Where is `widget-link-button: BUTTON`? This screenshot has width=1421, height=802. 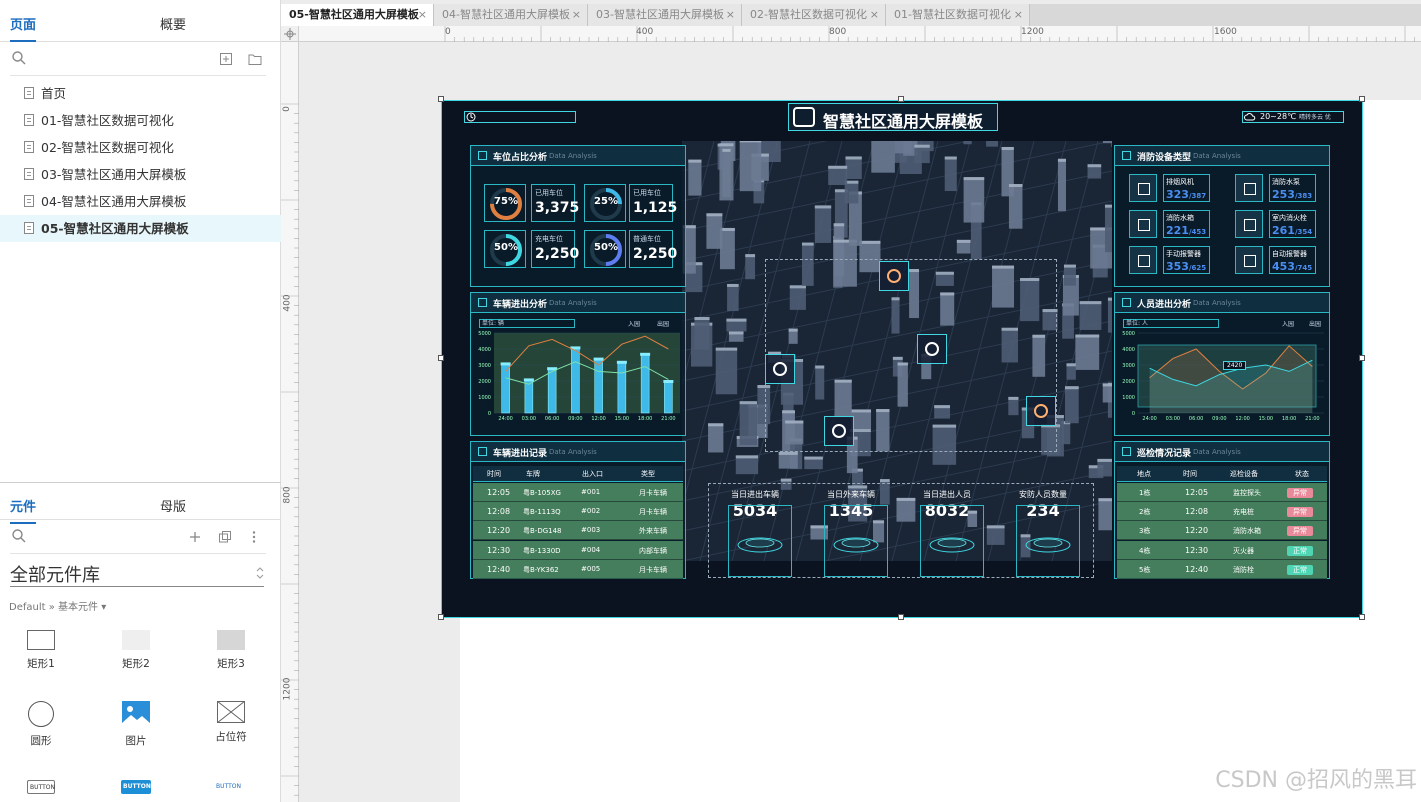
widget-link-button: BUTTON is located at coordinates (231, 787).